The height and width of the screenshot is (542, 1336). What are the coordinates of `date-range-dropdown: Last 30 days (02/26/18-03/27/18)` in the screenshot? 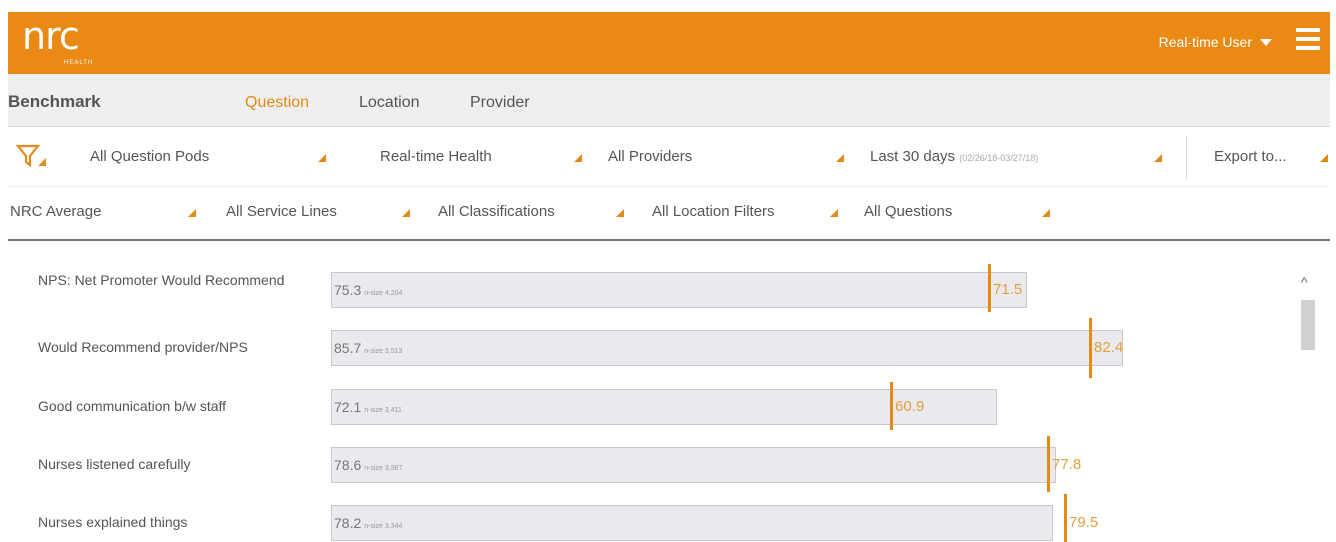 It's located at (1016, 156).